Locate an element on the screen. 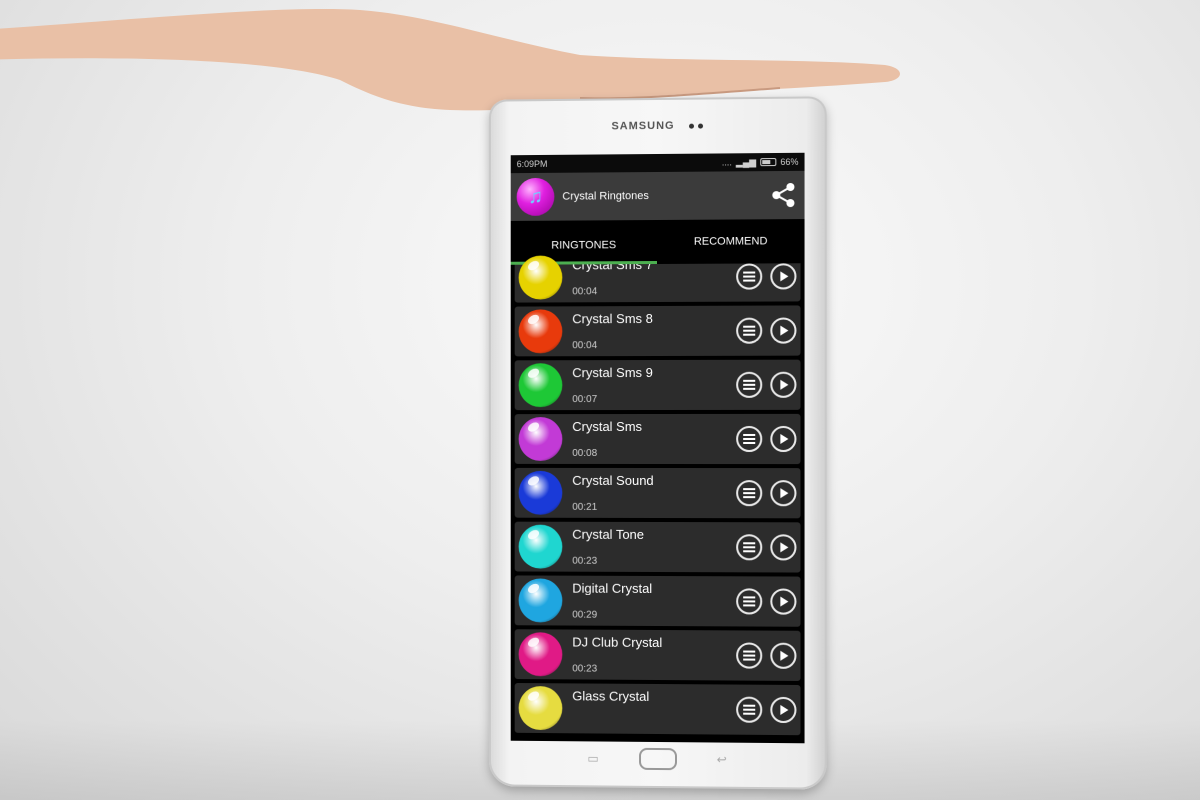 This screenshot has height=800, width=1200. ringtone-item: Digital Crystal 00:29 is located at coordinates (657, 601).